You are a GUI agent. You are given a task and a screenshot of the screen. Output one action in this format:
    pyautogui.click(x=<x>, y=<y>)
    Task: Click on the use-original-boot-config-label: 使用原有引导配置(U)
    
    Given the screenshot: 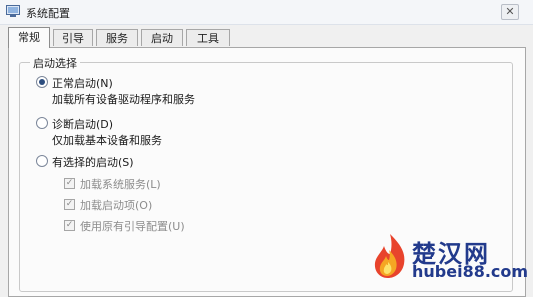 What is the action you would take?
    pyautogui.click(x=132, y=226)
    